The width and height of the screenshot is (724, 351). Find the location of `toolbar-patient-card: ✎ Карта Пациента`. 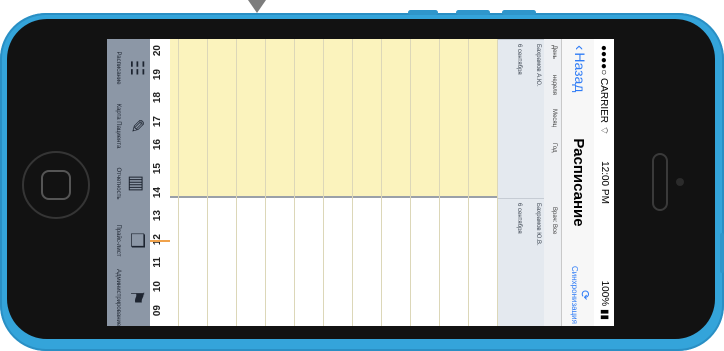

toolbar-patient-card: ✎ Карта Пациента is located at coordinates (130, 126).